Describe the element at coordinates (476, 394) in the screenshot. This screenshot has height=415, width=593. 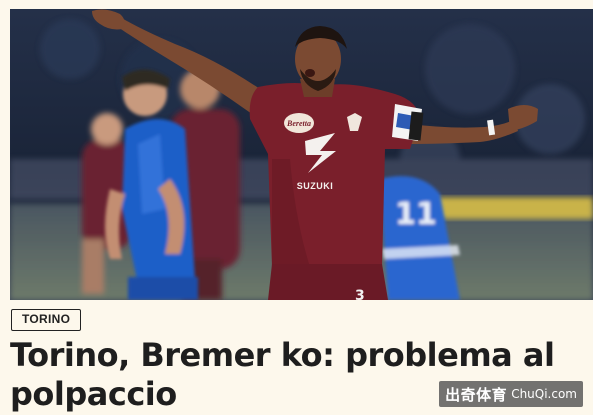
I see `watermark-chinese: 出奇体育` at that location.